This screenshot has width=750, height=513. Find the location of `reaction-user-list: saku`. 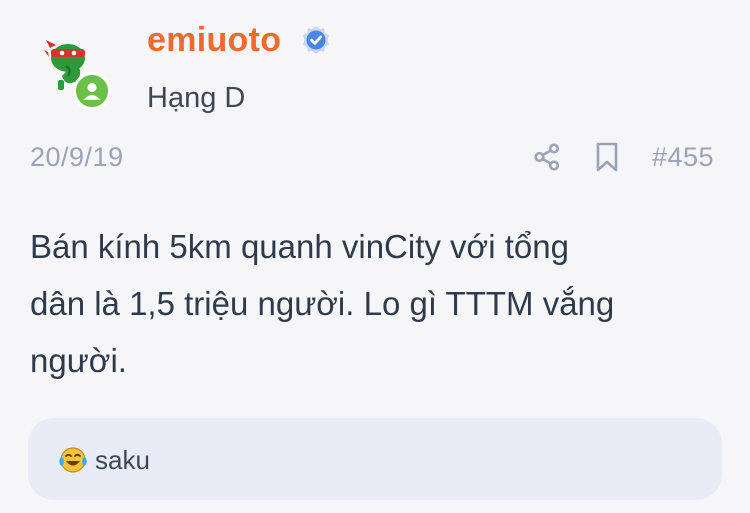

reaction-user-list: saku is located at coordinates (122, 460).